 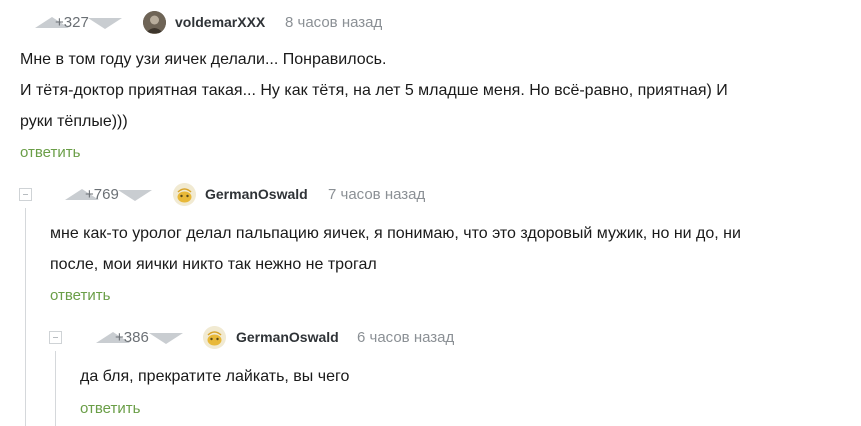 I want to click on comment-time: 8 часов назад, so click(x=333, y=22).